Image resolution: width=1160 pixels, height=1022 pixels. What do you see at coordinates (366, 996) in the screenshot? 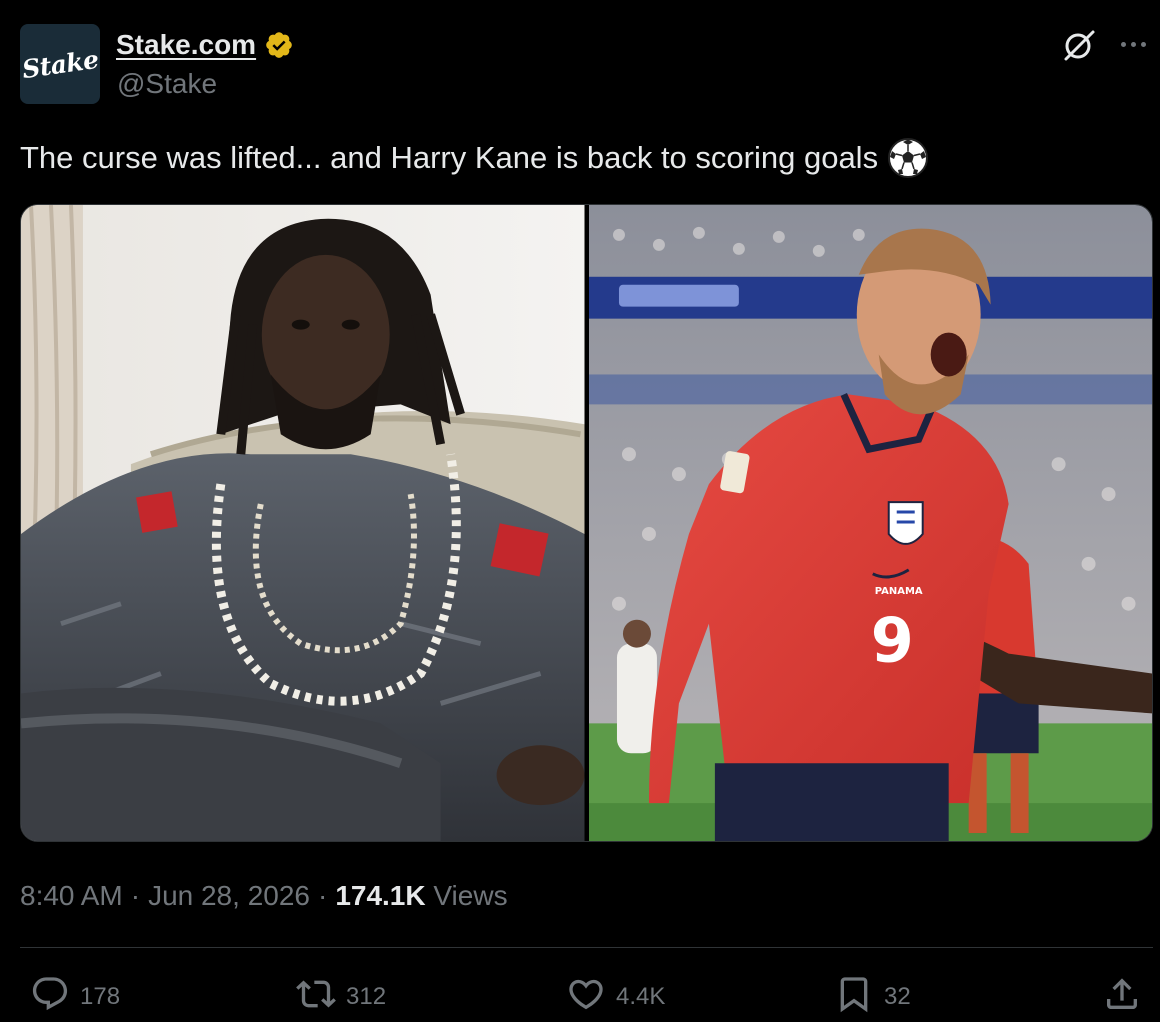
I see `repost-count: 312` at bounding box center [366, 996].